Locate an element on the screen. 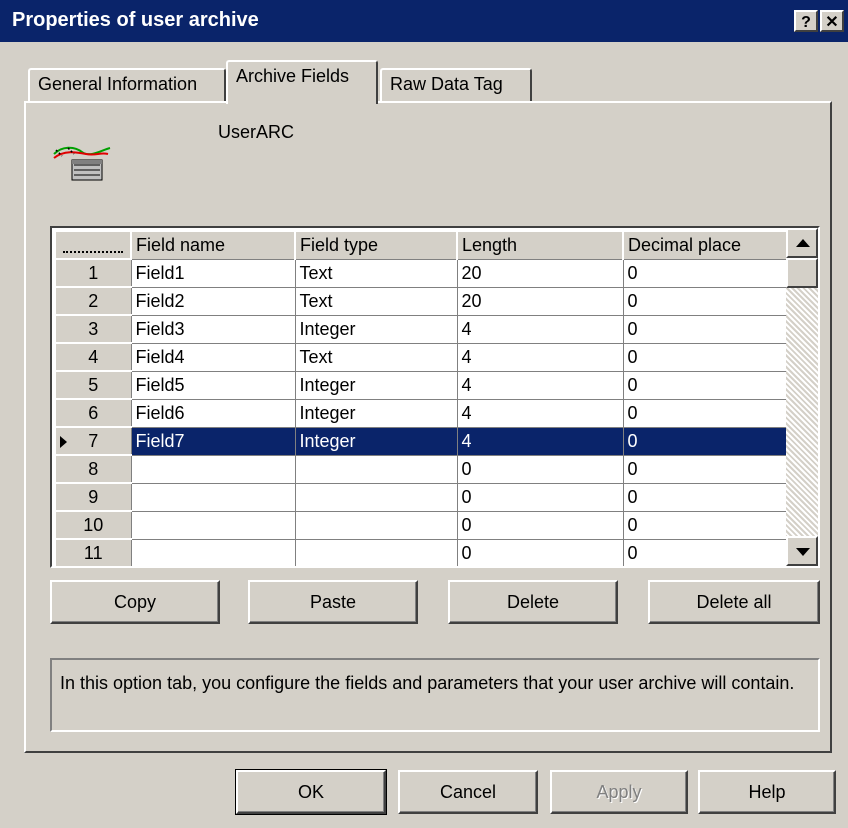  archive-name: UserARC is located at coordinates (256, 132).